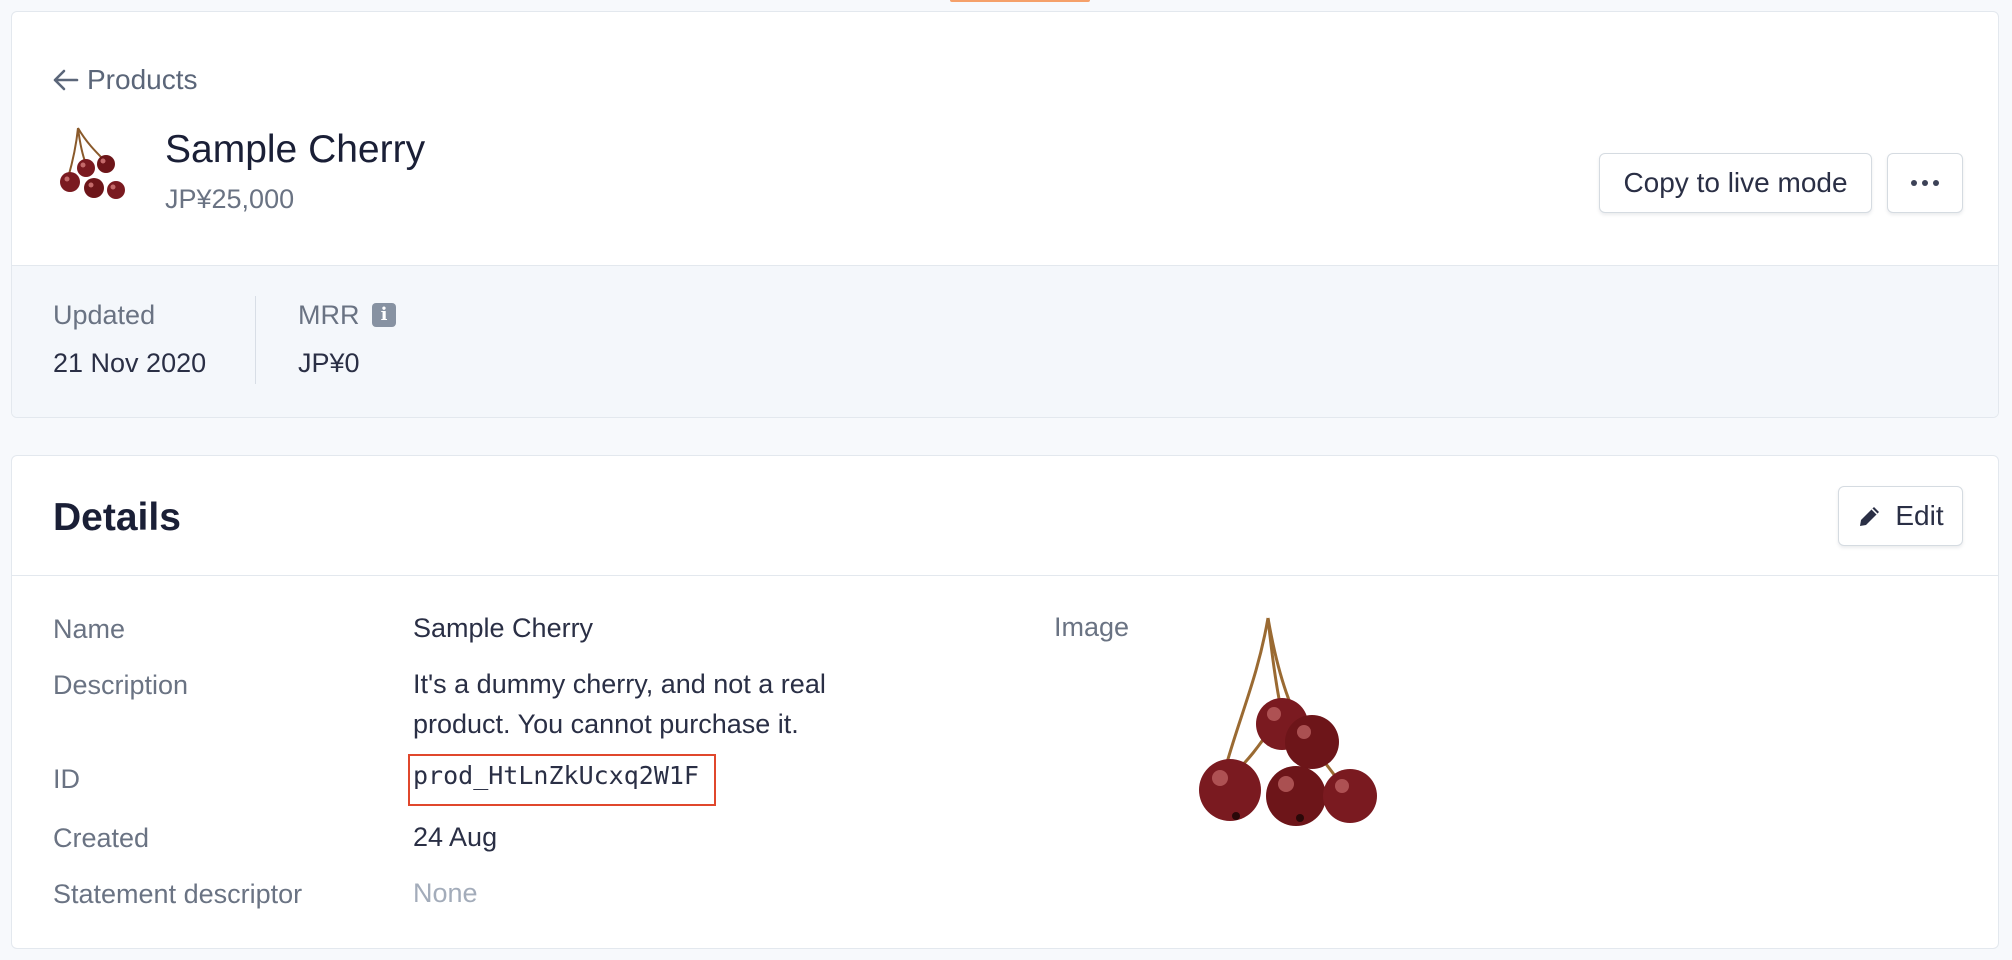 Image resolution: width=2012 pixels, height=960 pixels. I want to click on name-label: Name, so click(89, 629).